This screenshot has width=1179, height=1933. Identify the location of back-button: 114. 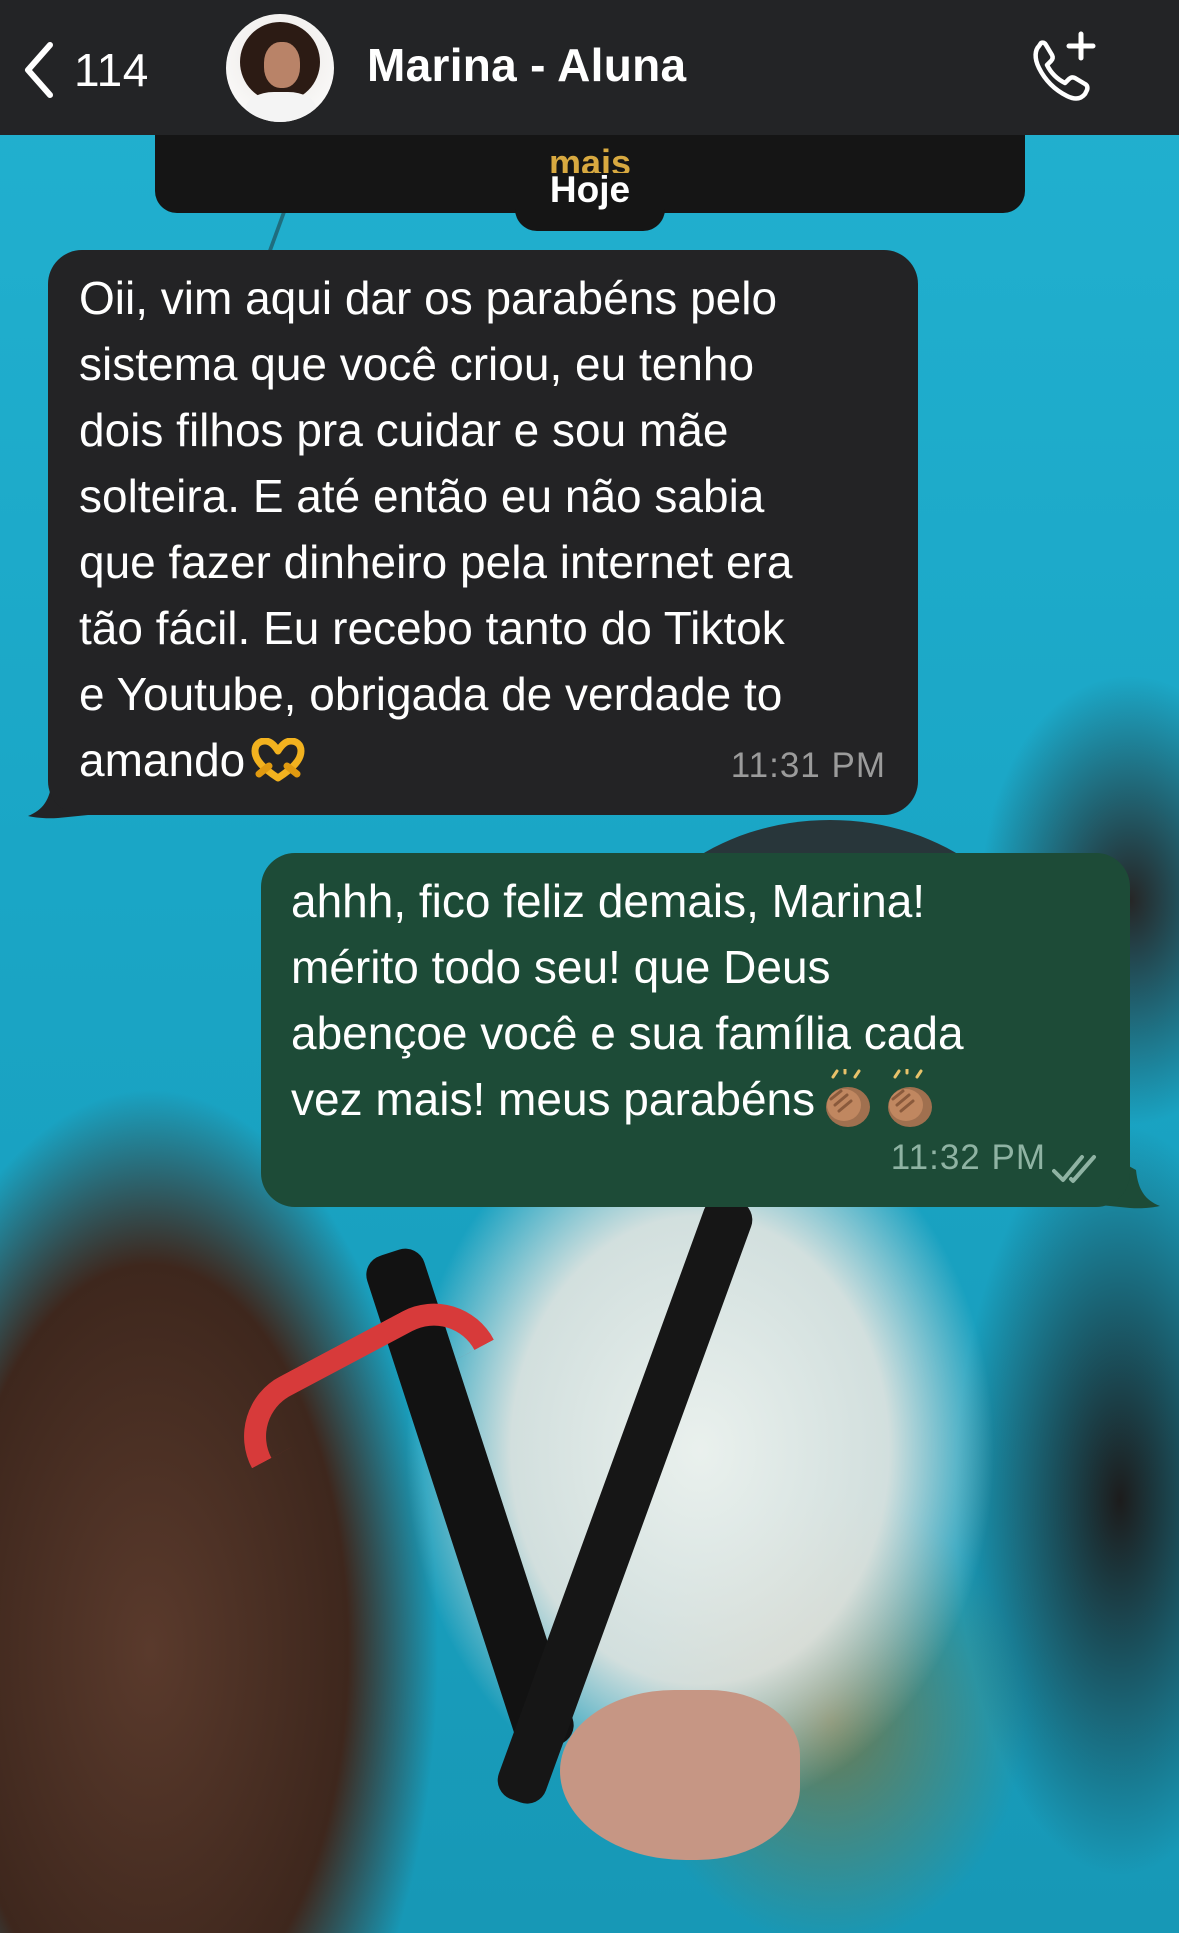
(85, 70).